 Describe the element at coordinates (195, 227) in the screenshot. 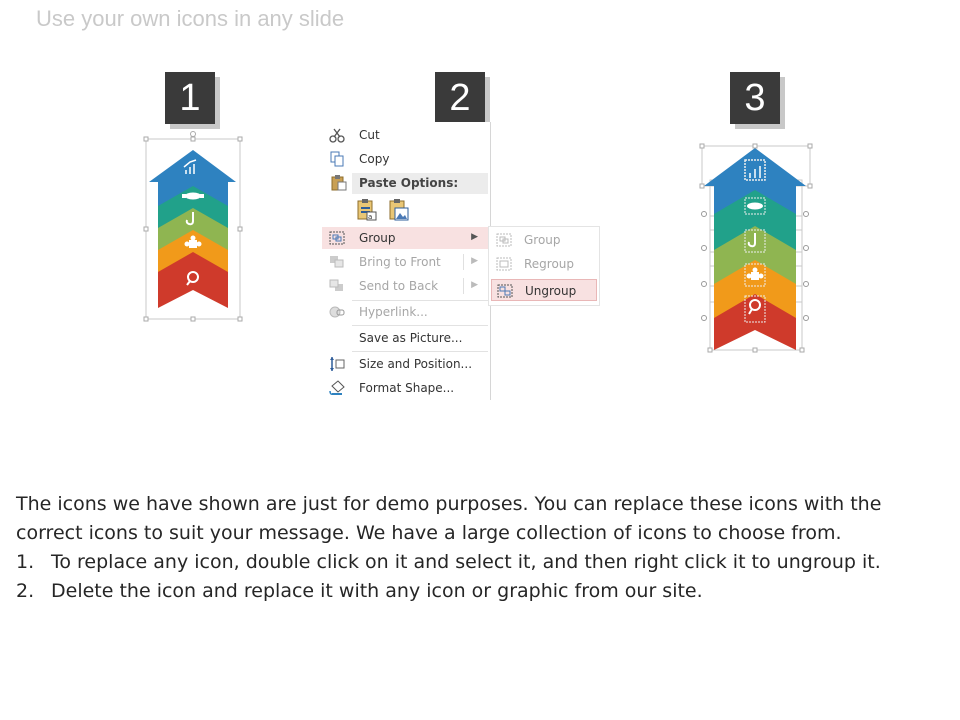

I see `arrow-stack-grouped` at that location.